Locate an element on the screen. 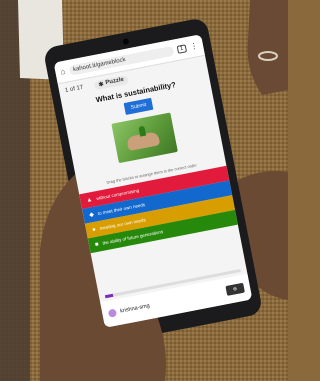 This screenshot has width=320, height=381. avatar is located at coordinates (112, 313).